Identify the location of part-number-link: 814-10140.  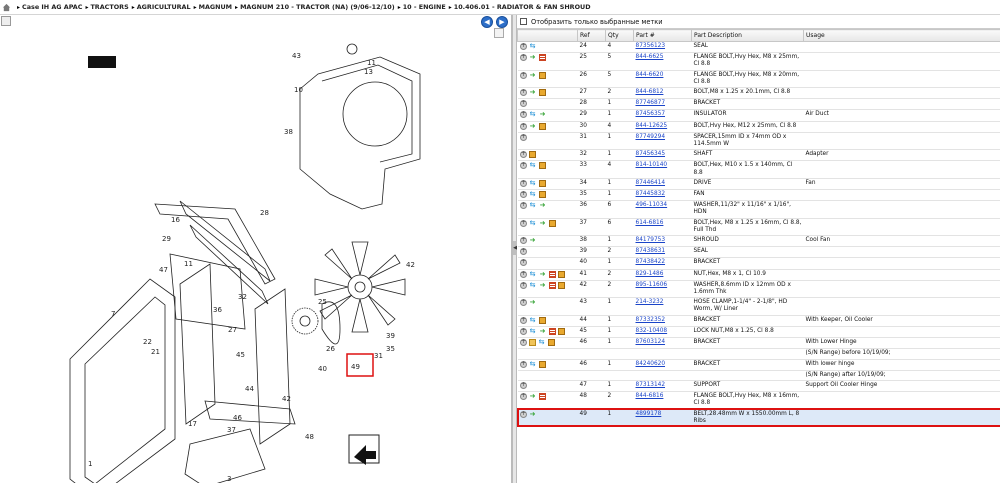
(652, 165).